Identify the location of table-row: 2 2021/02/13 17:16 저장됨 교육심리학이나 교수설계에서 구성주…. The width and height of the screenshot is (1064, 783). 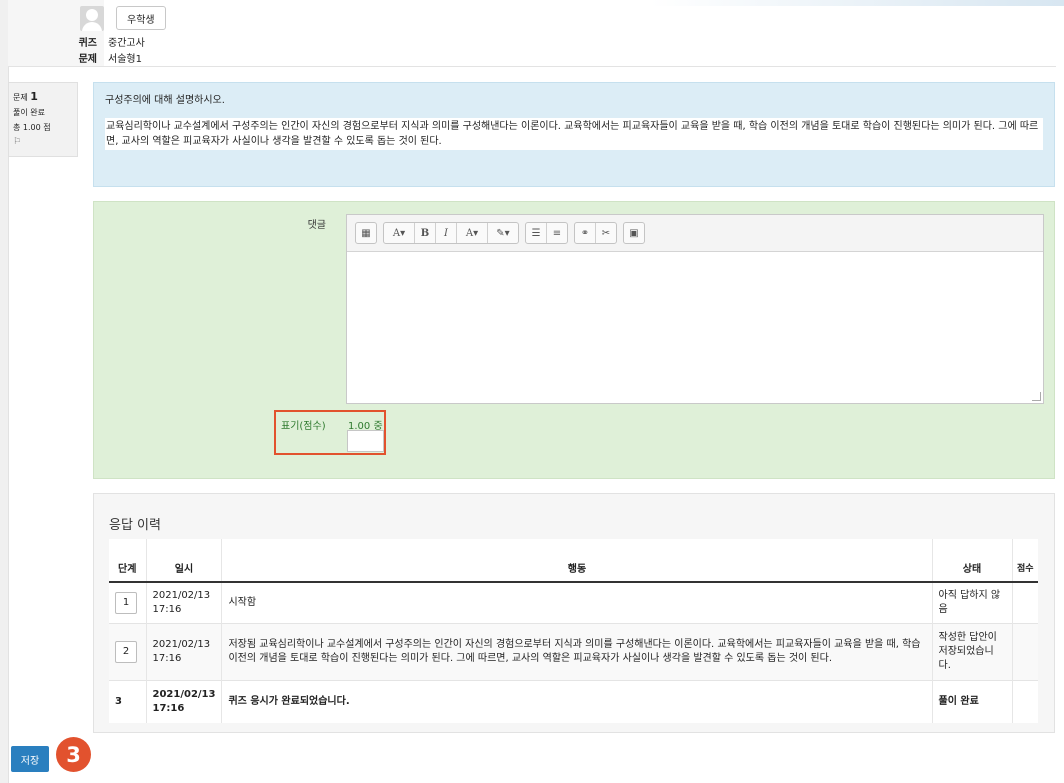
(573, 652).